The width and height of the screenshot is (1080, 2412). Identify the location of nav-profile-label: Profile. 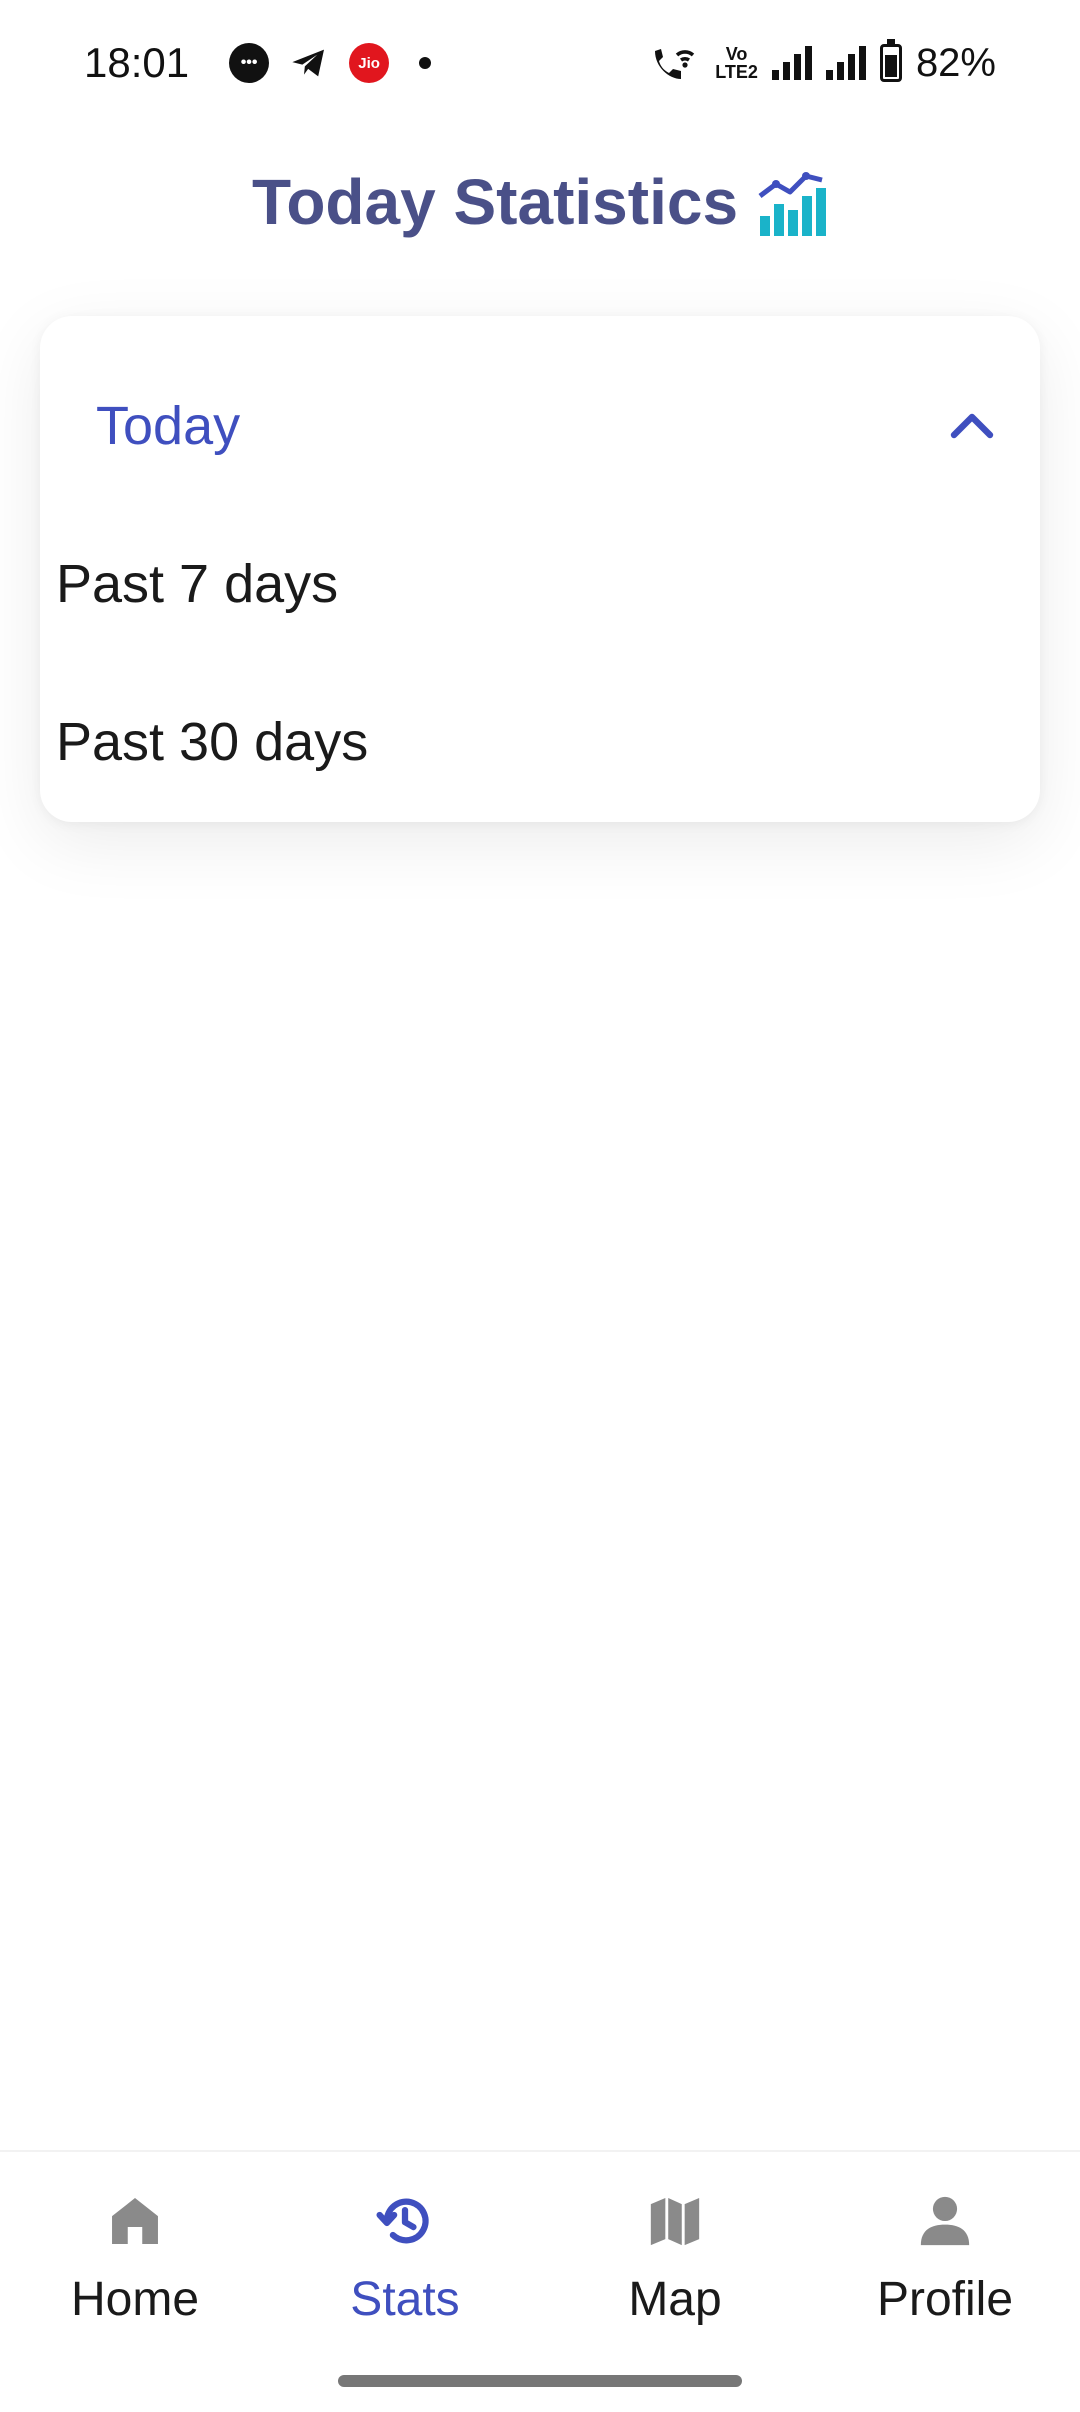
(945, 2299).